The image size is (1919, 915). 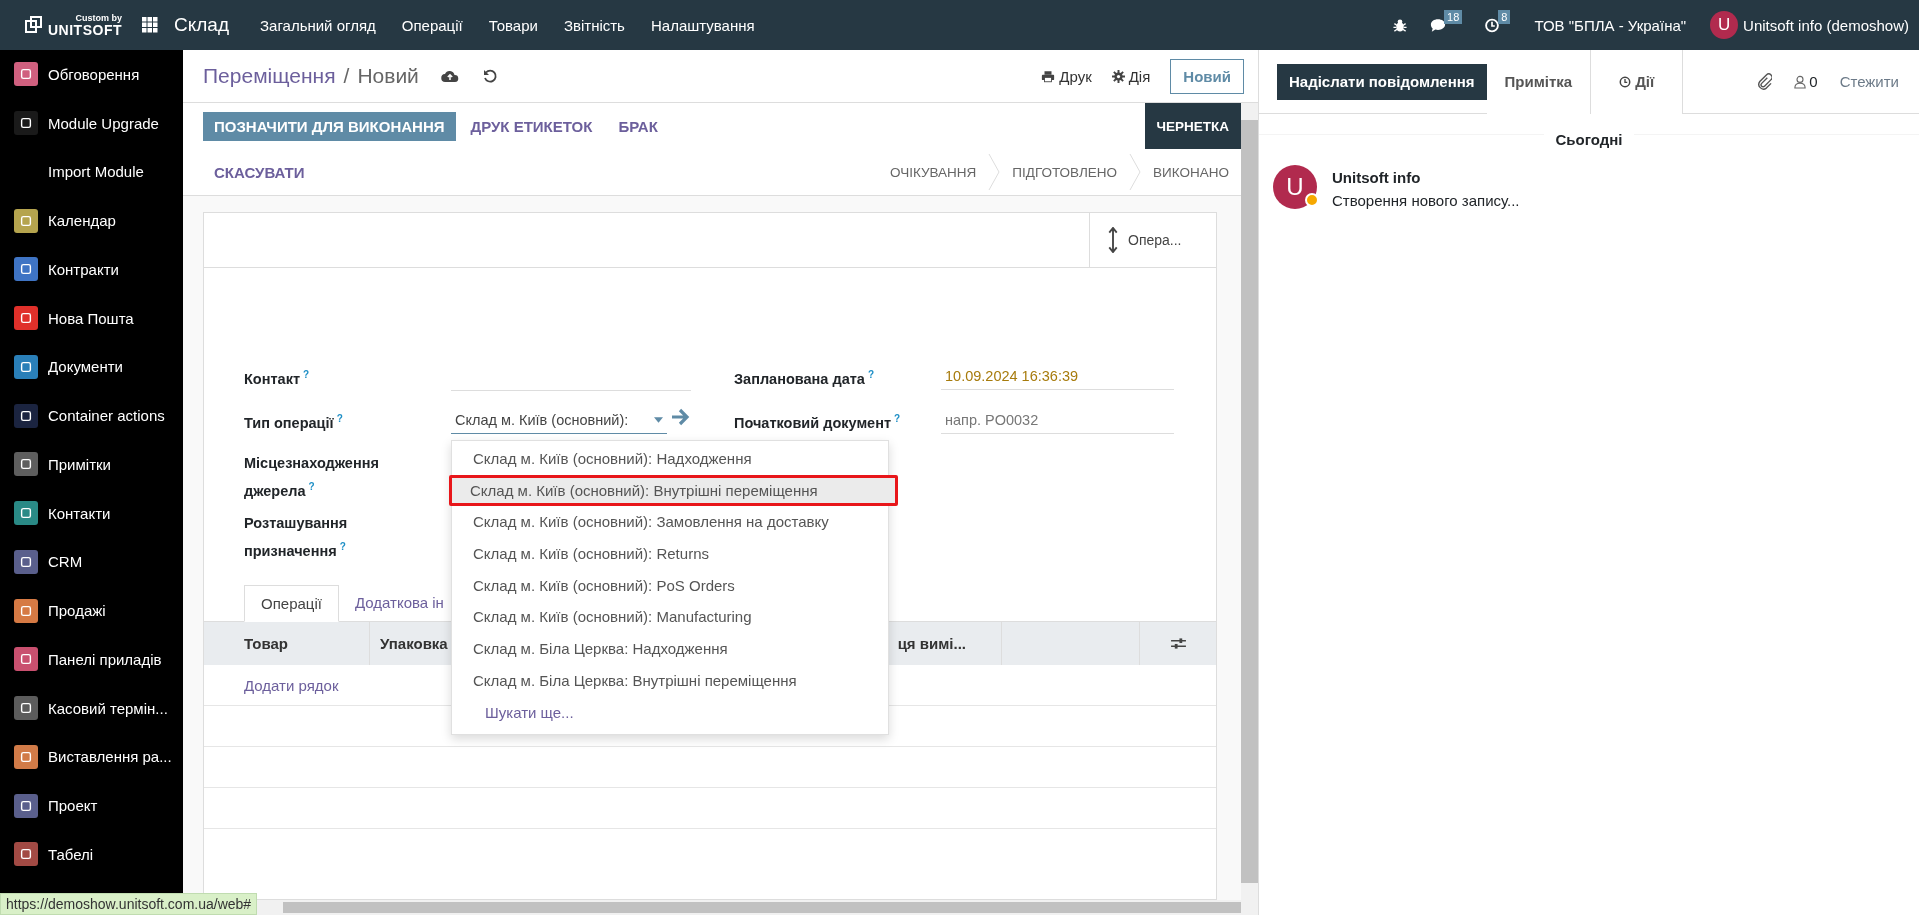 What do you see at coordinates (1066, 76) in the screenshot?
I see `print-menu: Друк` at bounding box center [1066, 76].